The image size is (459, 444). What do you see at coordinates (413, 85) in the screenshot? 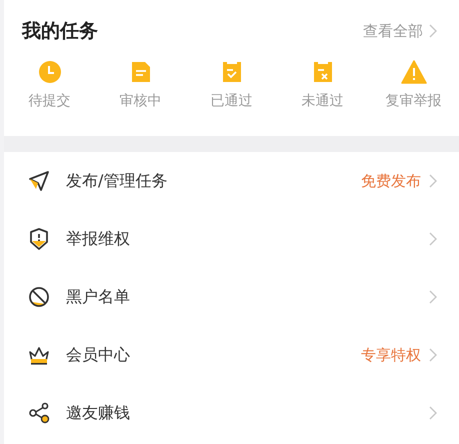
I see `status-item: 复审举报` at bounding box center [413, 85].